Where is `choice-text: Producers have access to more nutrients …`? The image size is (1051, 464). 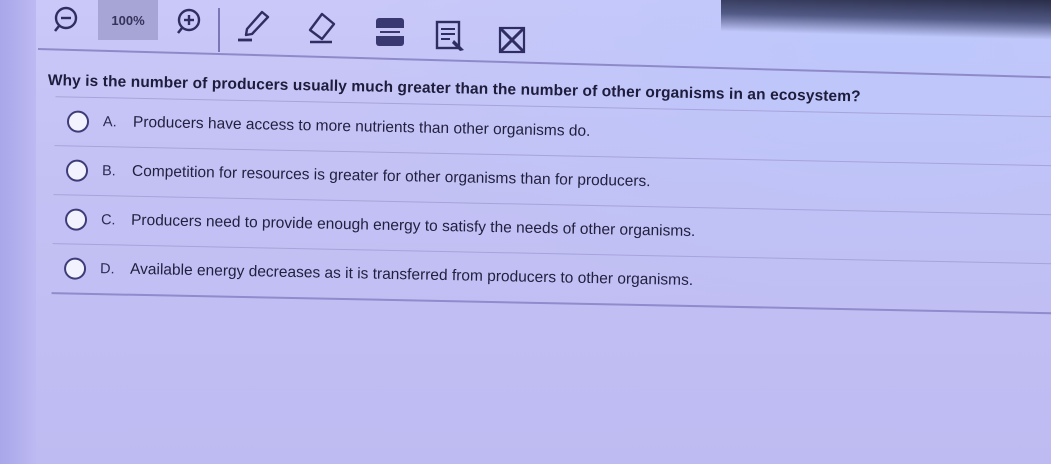 choice-text: Producers have access to more nutrients … is located at coordinates (361, 126).